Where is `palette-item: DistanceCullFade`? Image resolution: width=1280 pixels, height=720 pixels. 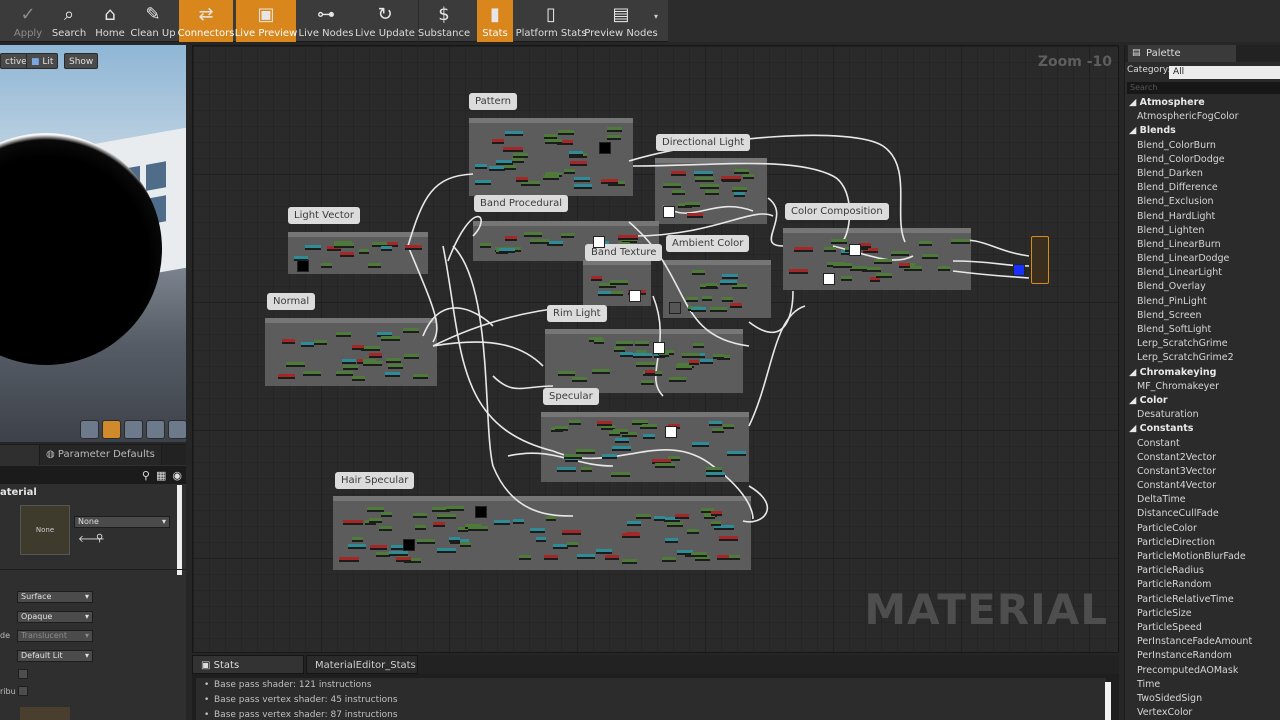 palette-item: DistanceCullFade is located at coordinates (1202, 514).